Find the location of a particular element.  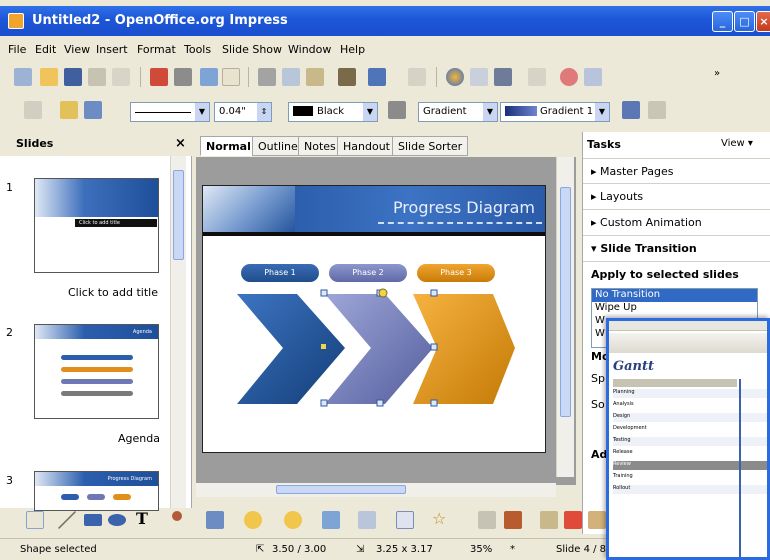

text-icon: T is located at coordinates (145, 518).